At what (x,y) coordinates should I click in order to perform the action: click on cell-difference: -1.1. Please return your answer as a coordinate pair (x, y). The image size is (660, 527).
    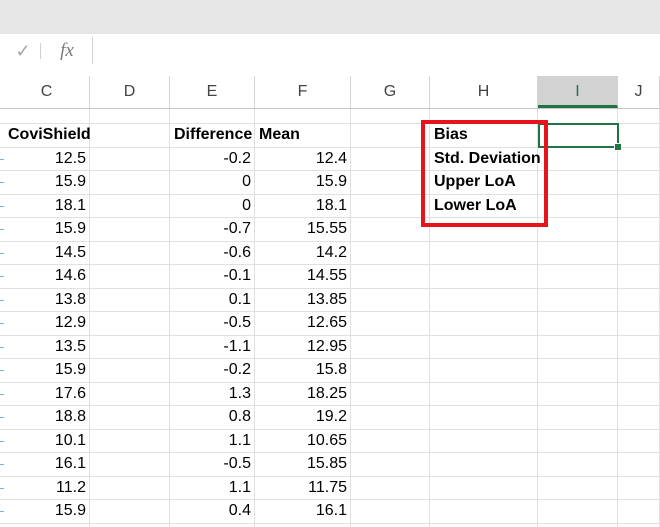
    Looking at the image, I should click on (212, 346).